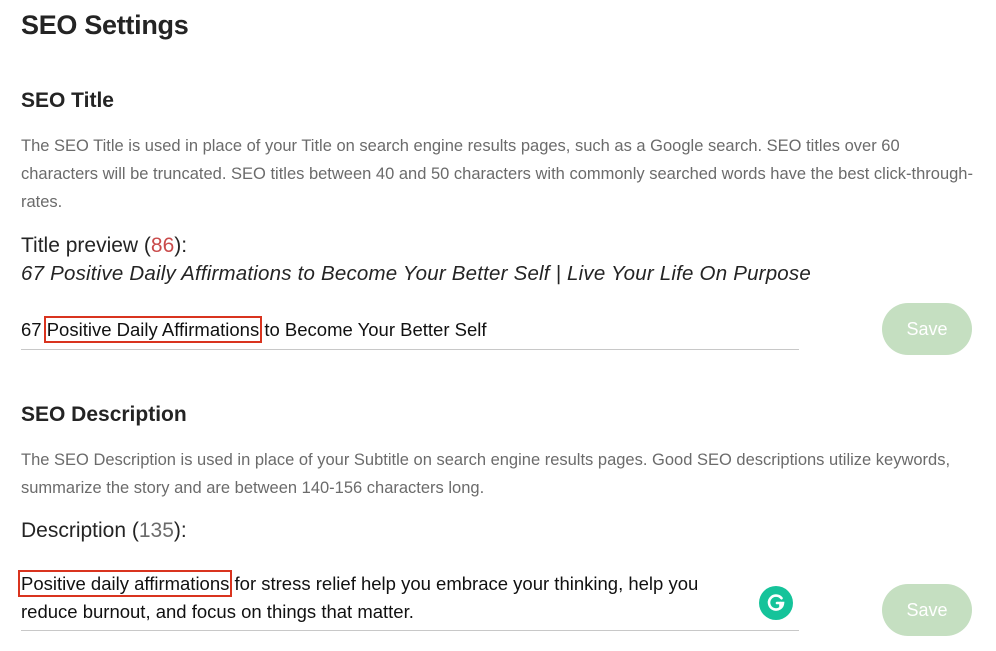 The image size is (996, 651). Describe the element at coordinates (927, 329) in the screenshot. I see `seo-title-save-button: Save` at that location.